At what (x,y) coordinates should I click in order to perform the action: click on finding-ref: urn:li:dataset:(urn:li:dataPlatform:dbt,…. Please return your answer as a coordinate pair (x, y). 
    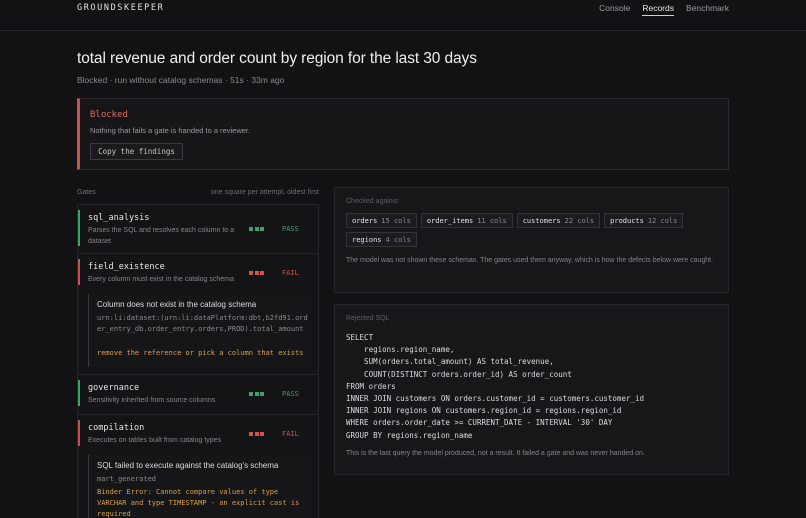
    Looking at the image, I should click on (202, 323).